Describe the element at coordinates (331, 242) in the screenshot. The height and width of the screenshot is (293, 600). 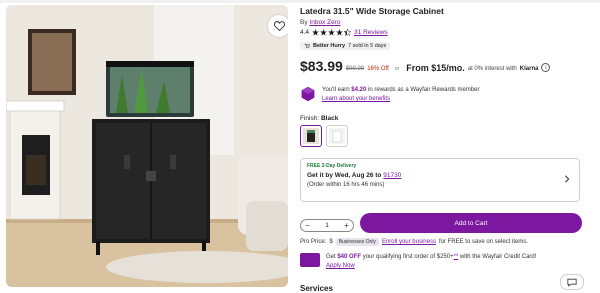
I see `pro-price-currency: $` at that location.